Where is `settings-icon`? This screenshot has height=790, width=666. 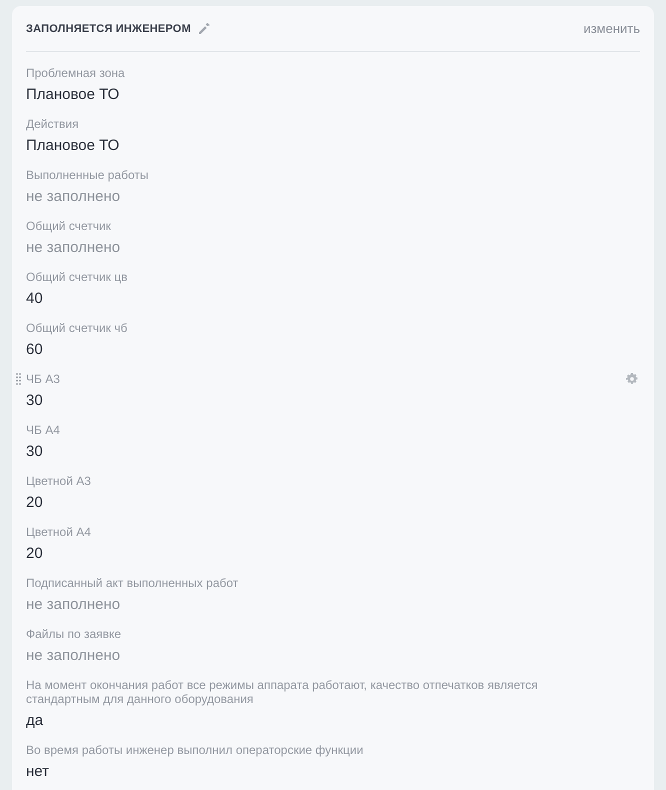
settings-icon is located at coordinates (632, 379).